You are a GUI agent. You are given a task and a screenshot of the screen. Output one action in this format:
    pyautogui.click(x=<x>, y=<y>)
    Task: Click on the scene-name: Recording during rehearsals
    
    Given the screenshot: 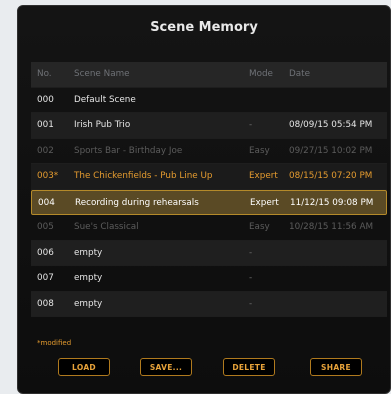 What is the action you would take?
    pyautogui.click(x=137, y=202)
    